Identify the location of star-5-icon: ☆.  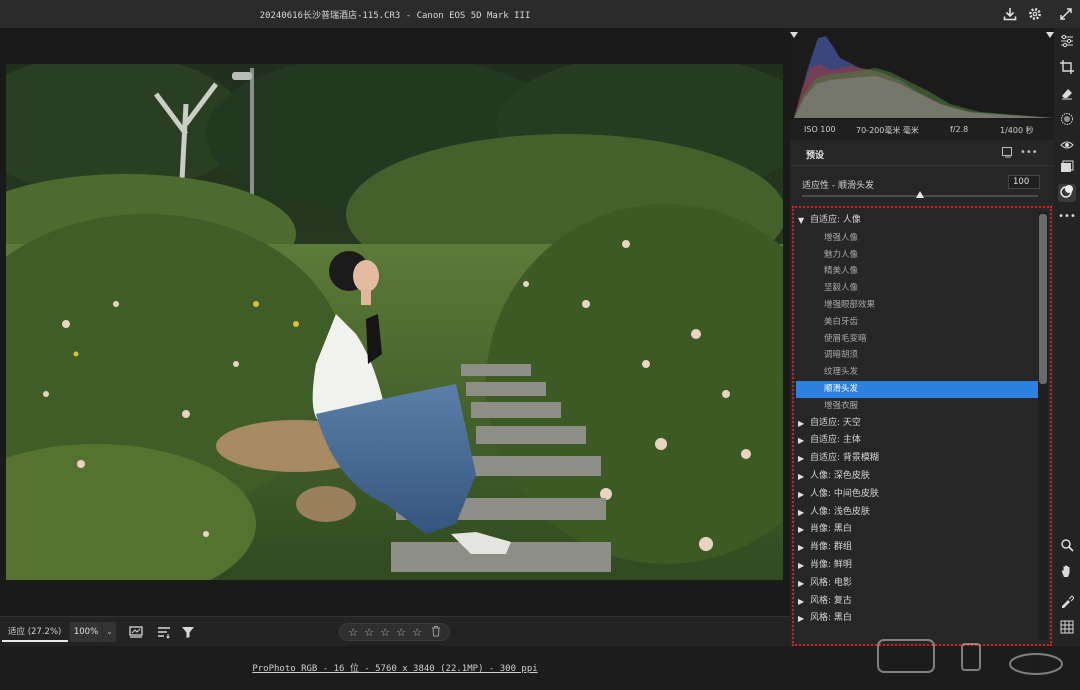
(417, 633).